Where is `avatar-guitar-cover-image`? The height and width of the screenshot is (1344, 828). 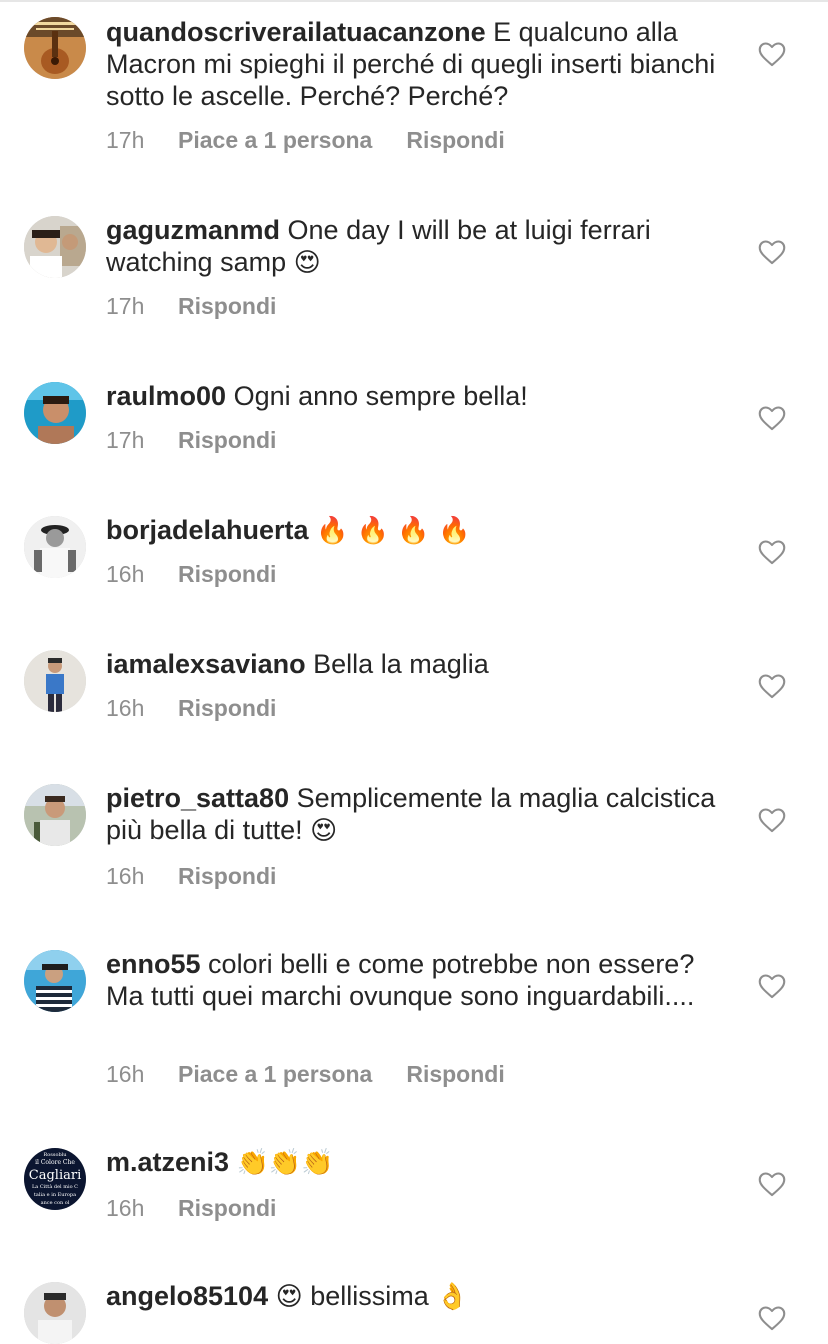 avatar-guitar-cover-image is located at coordinates (55, 48).